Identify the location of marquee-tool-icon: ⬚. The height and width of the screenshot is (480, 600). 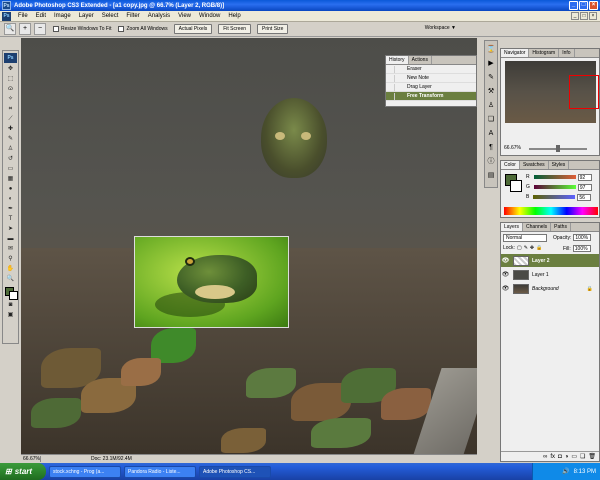
(10, 79).